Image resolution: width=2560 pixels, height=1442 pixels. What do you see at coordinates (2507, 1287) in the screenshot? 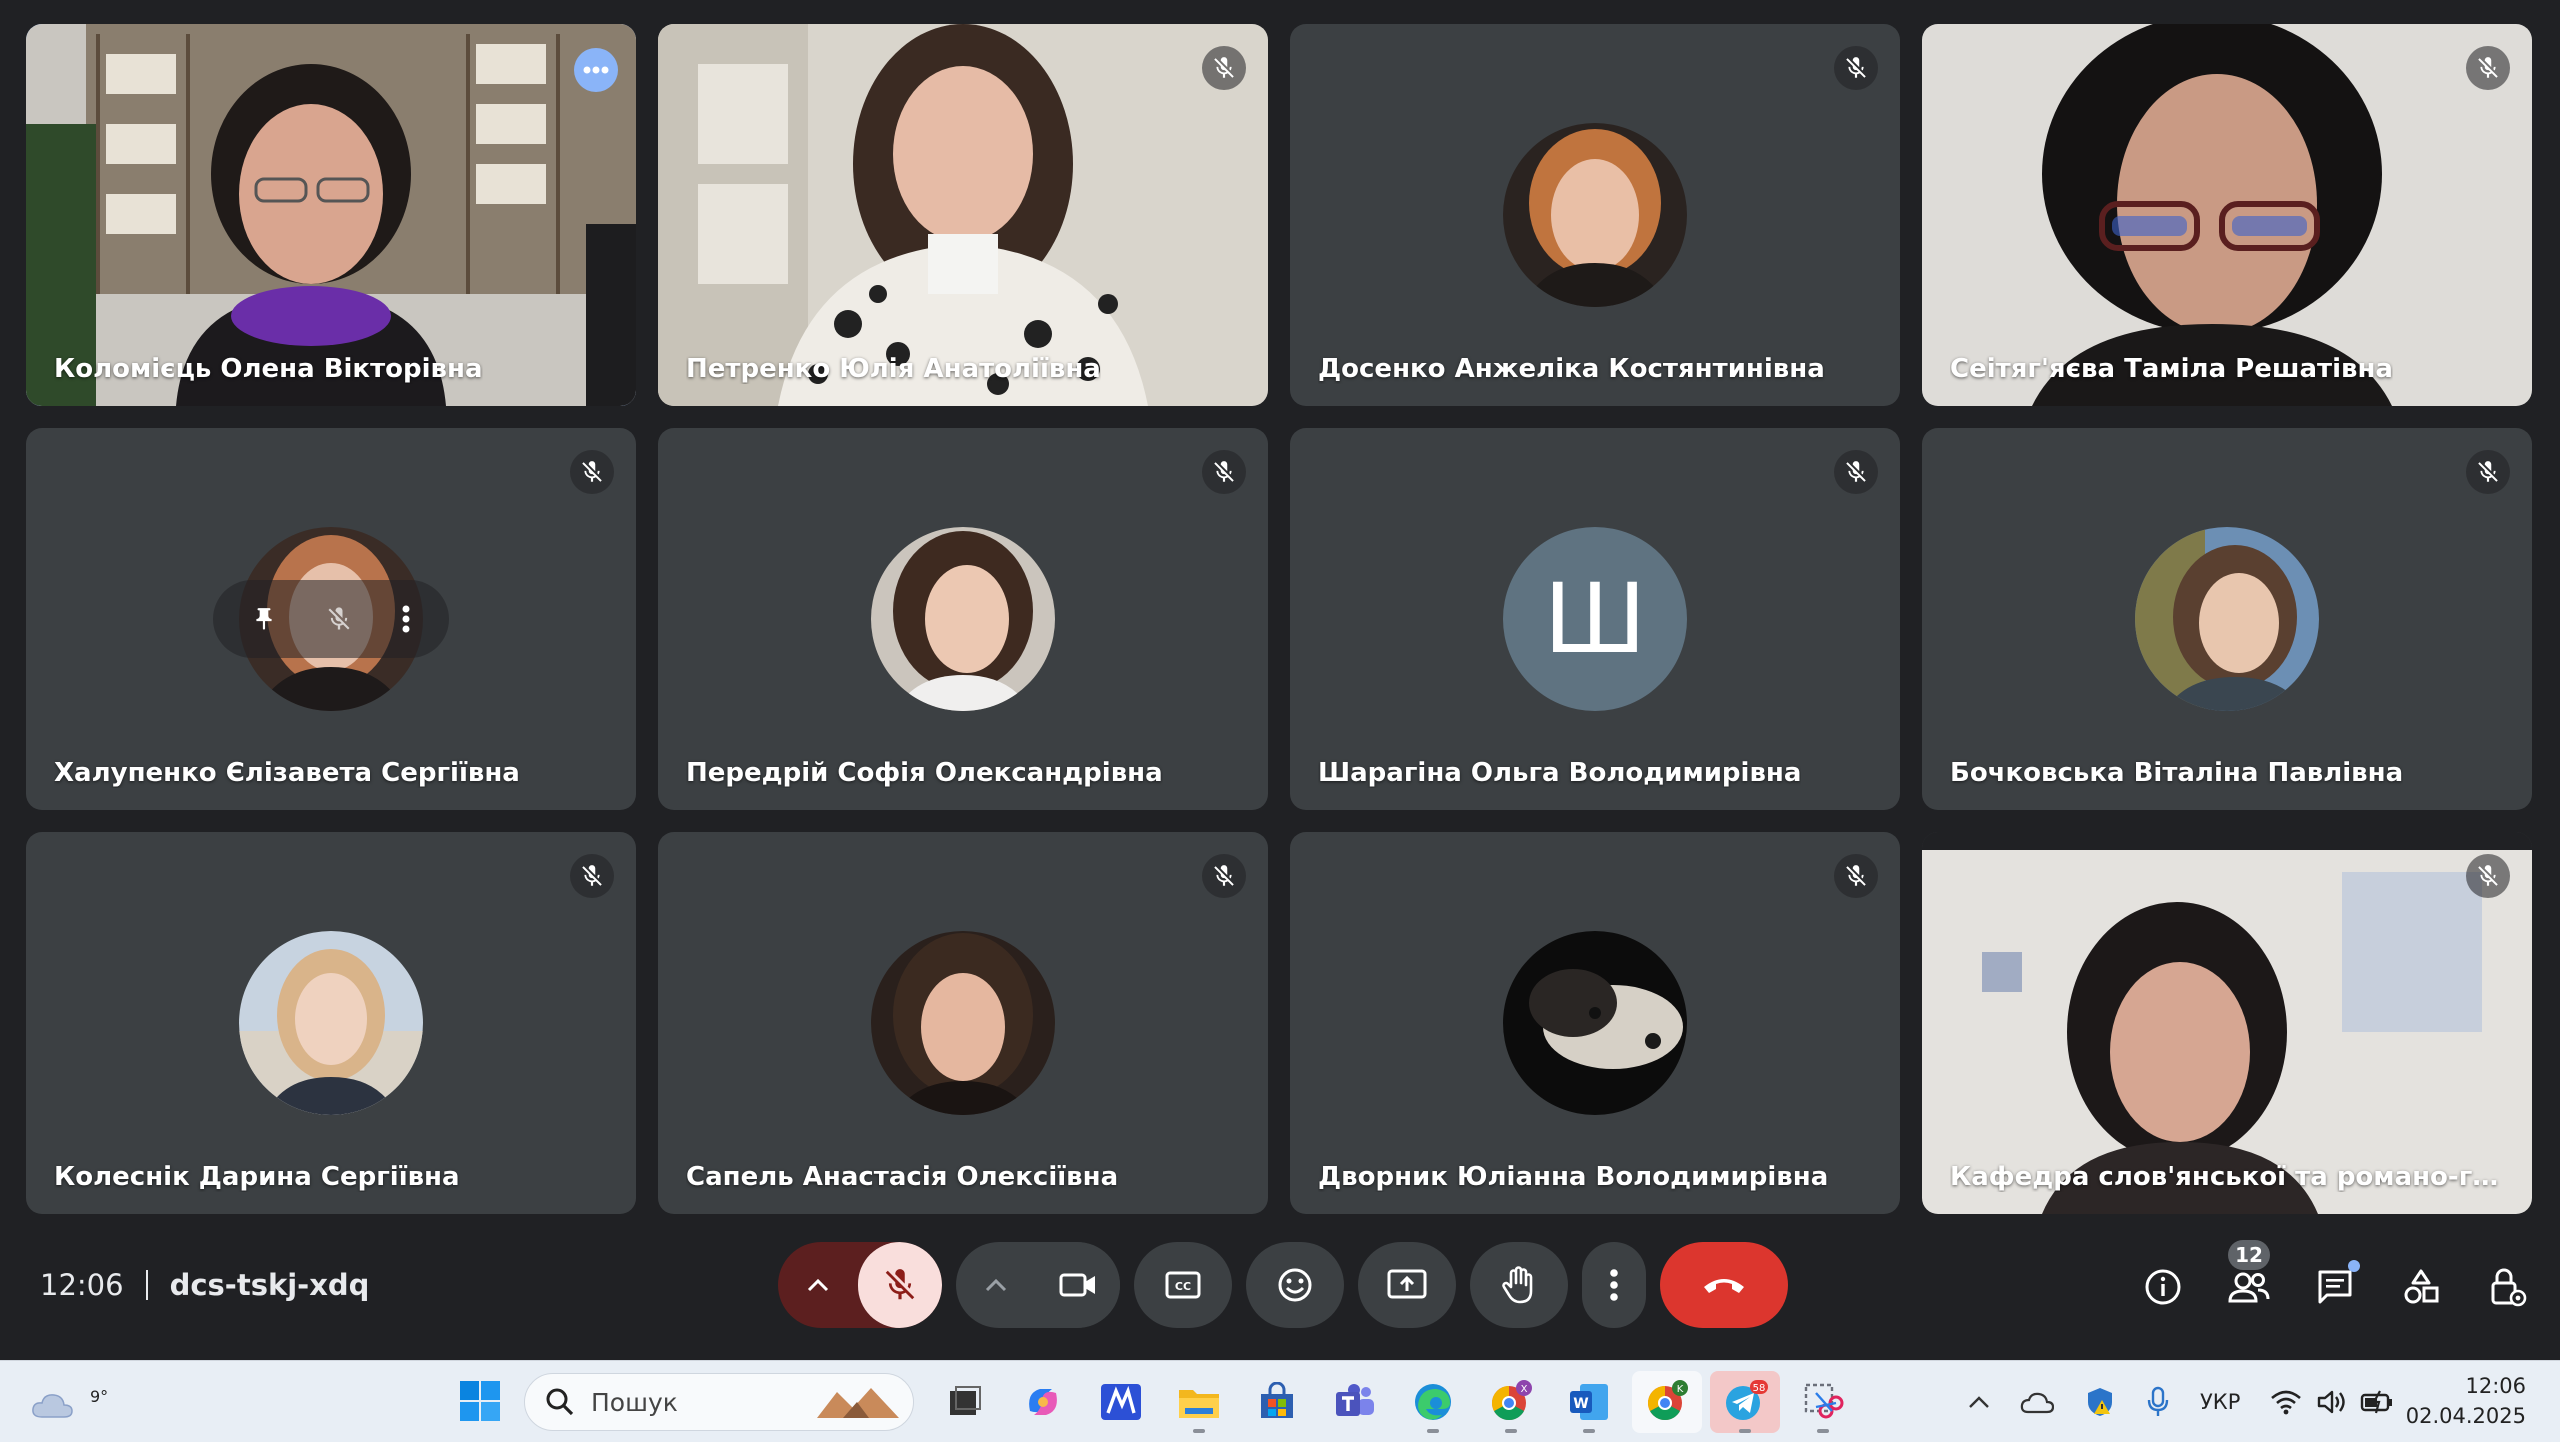
I see `host-controls-button` at bounding box center [2507, 1287].